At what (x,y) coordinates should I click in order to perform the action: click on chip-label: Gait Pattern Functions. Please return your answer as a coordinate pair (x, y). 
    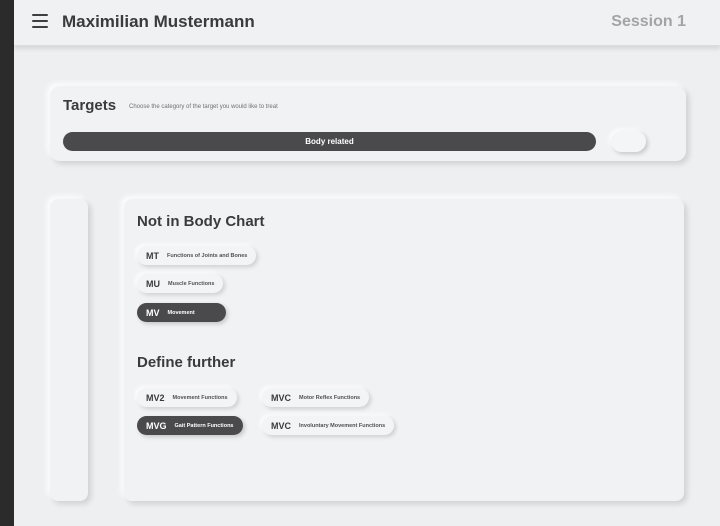
    Looking at the image, I should click on (204, 425).